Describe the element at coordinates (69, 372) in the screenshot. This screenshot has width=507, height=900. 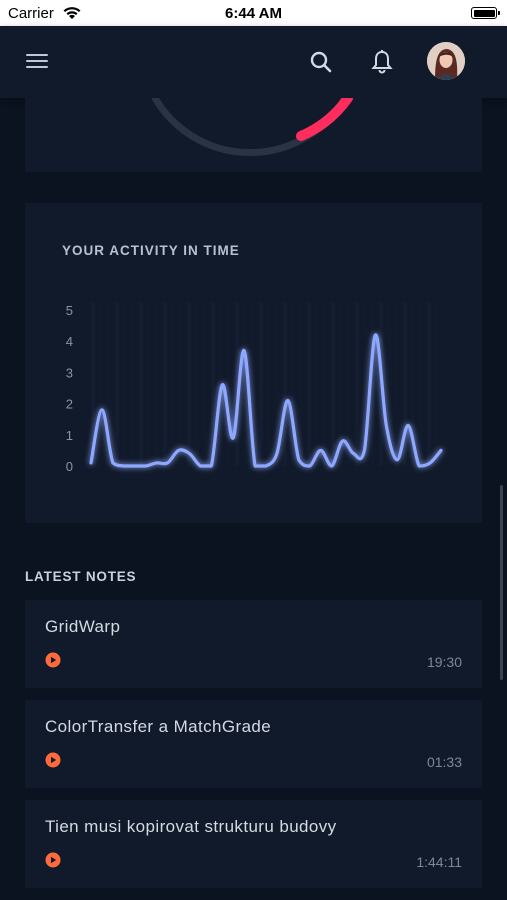
I see `y-tick-label: 3` at that location.